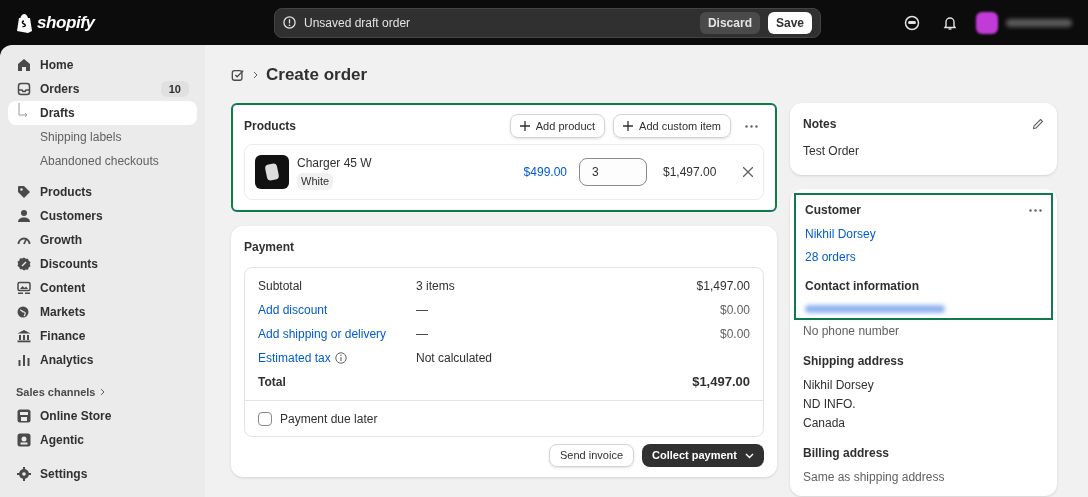 Image resolution: width=1088 pixels, height=497 pixels. I want to click on bank-icon, so click(24, 336).